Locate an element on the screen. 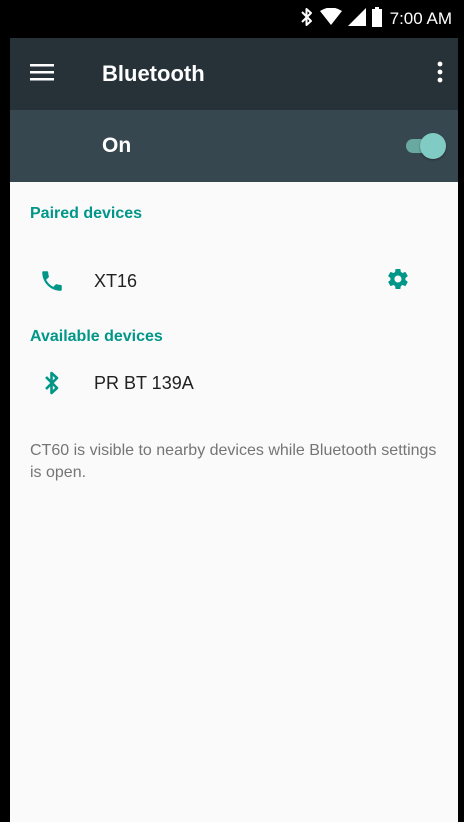 Image resolution: width=464 pixels, height=822 pixels. device-settings-button is located at coordinates (398, 281).